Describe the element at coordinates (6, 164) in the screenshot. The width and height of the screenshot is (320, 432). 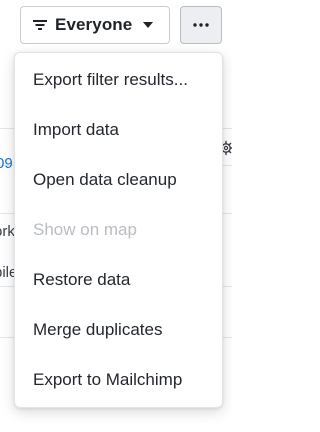
I see `table-cell-link: 09` at that location.